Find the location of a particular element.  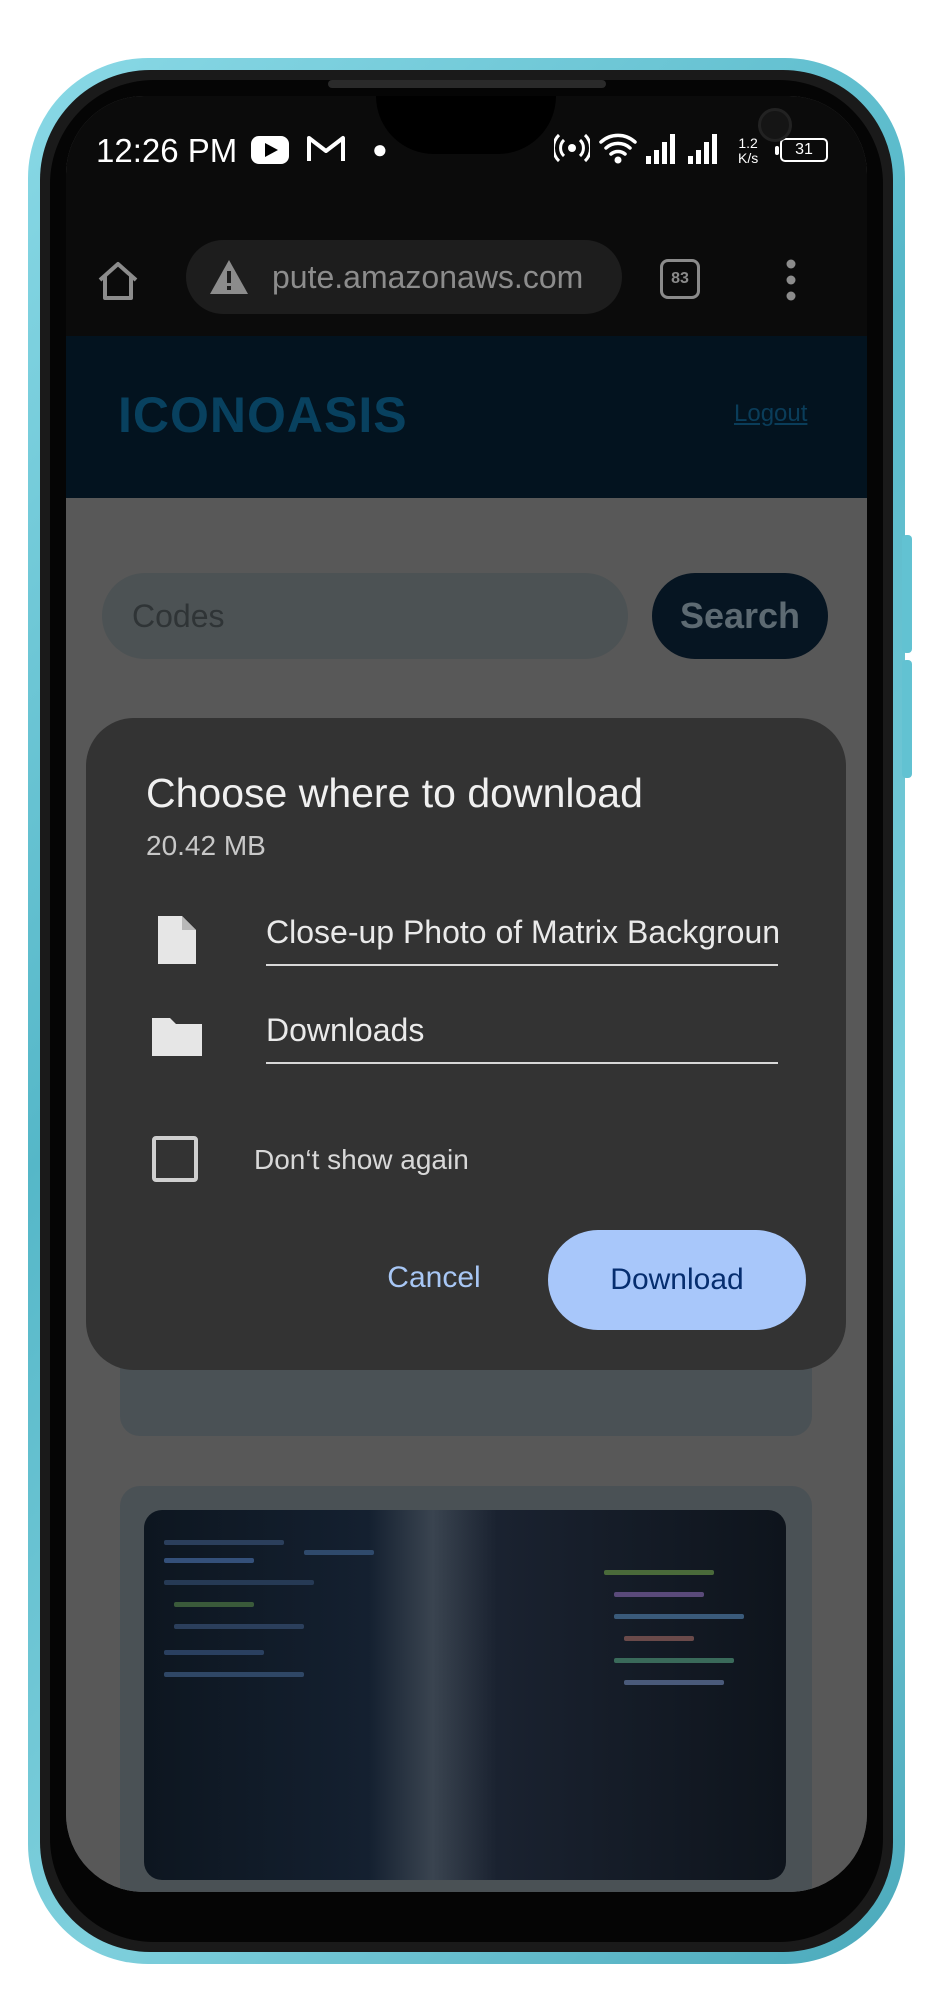

gmail-icon is located at coordinates (326, 152).